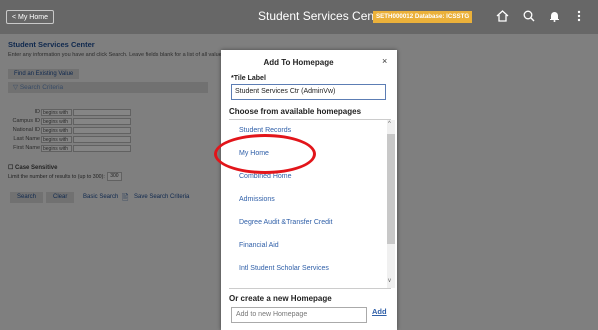  What do you see at coordinates (389, 124) in the screenshot?
I see `scroll-up-icon: ^` at bounding box center [389, 124].